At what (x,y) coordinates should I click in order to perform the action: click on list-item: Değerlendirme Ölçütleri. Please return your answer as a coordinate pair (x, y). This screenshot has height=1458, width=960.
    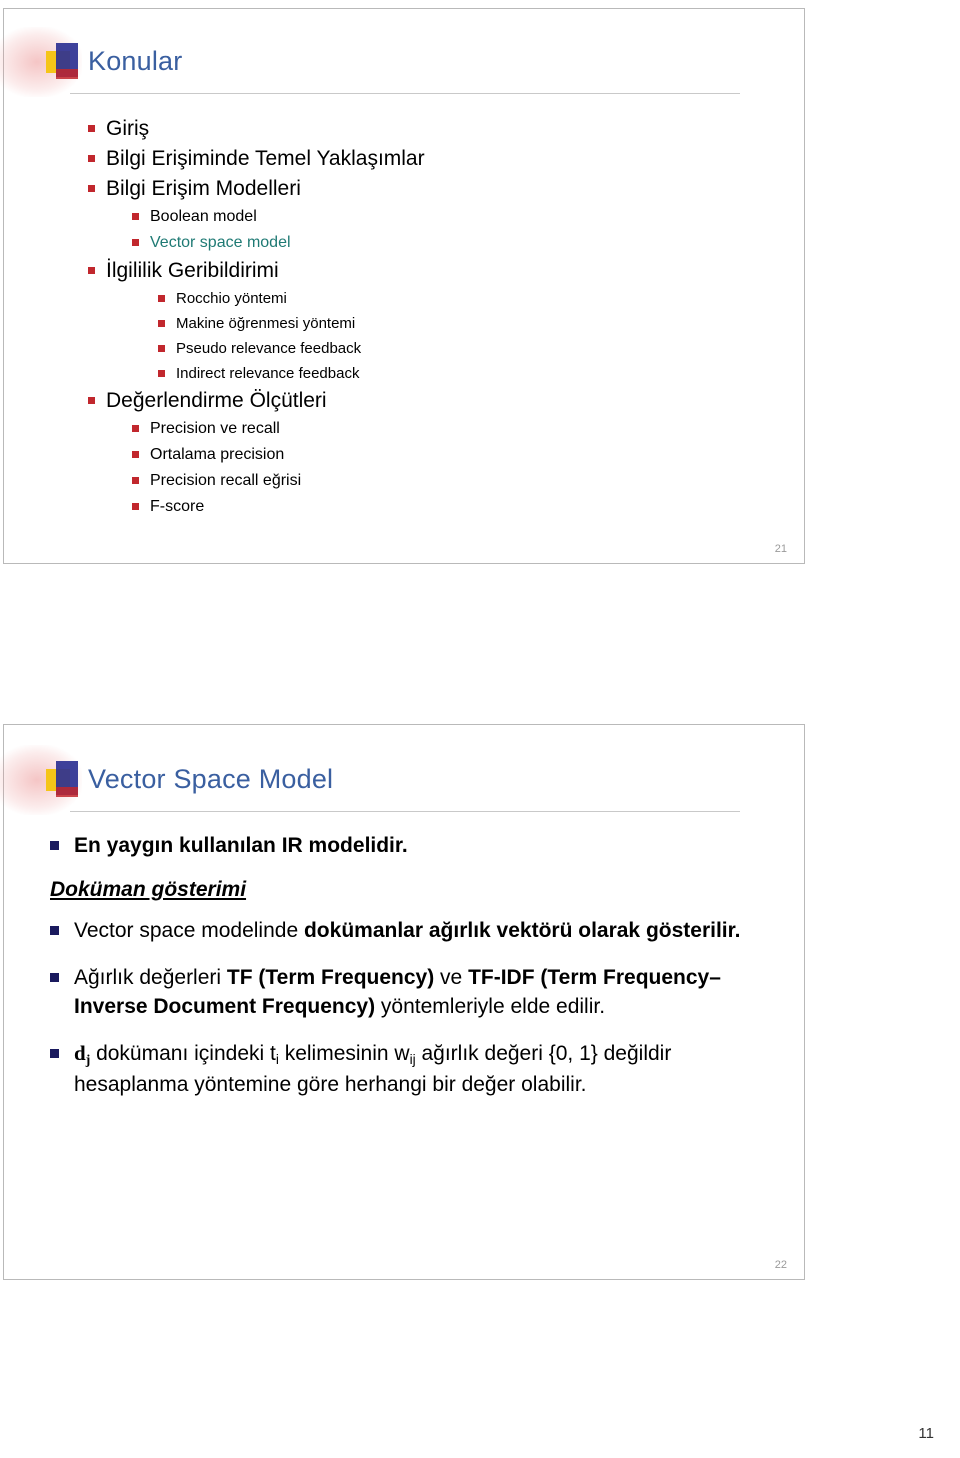
    Looking at the image, I should click on (434, 401).